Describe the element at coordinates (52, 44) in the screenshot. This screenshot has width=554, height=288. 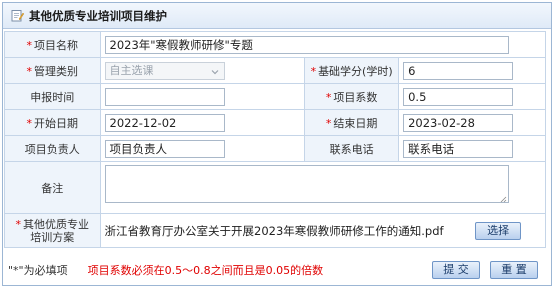
I see `project-name-label: * 项目名称` at that location.